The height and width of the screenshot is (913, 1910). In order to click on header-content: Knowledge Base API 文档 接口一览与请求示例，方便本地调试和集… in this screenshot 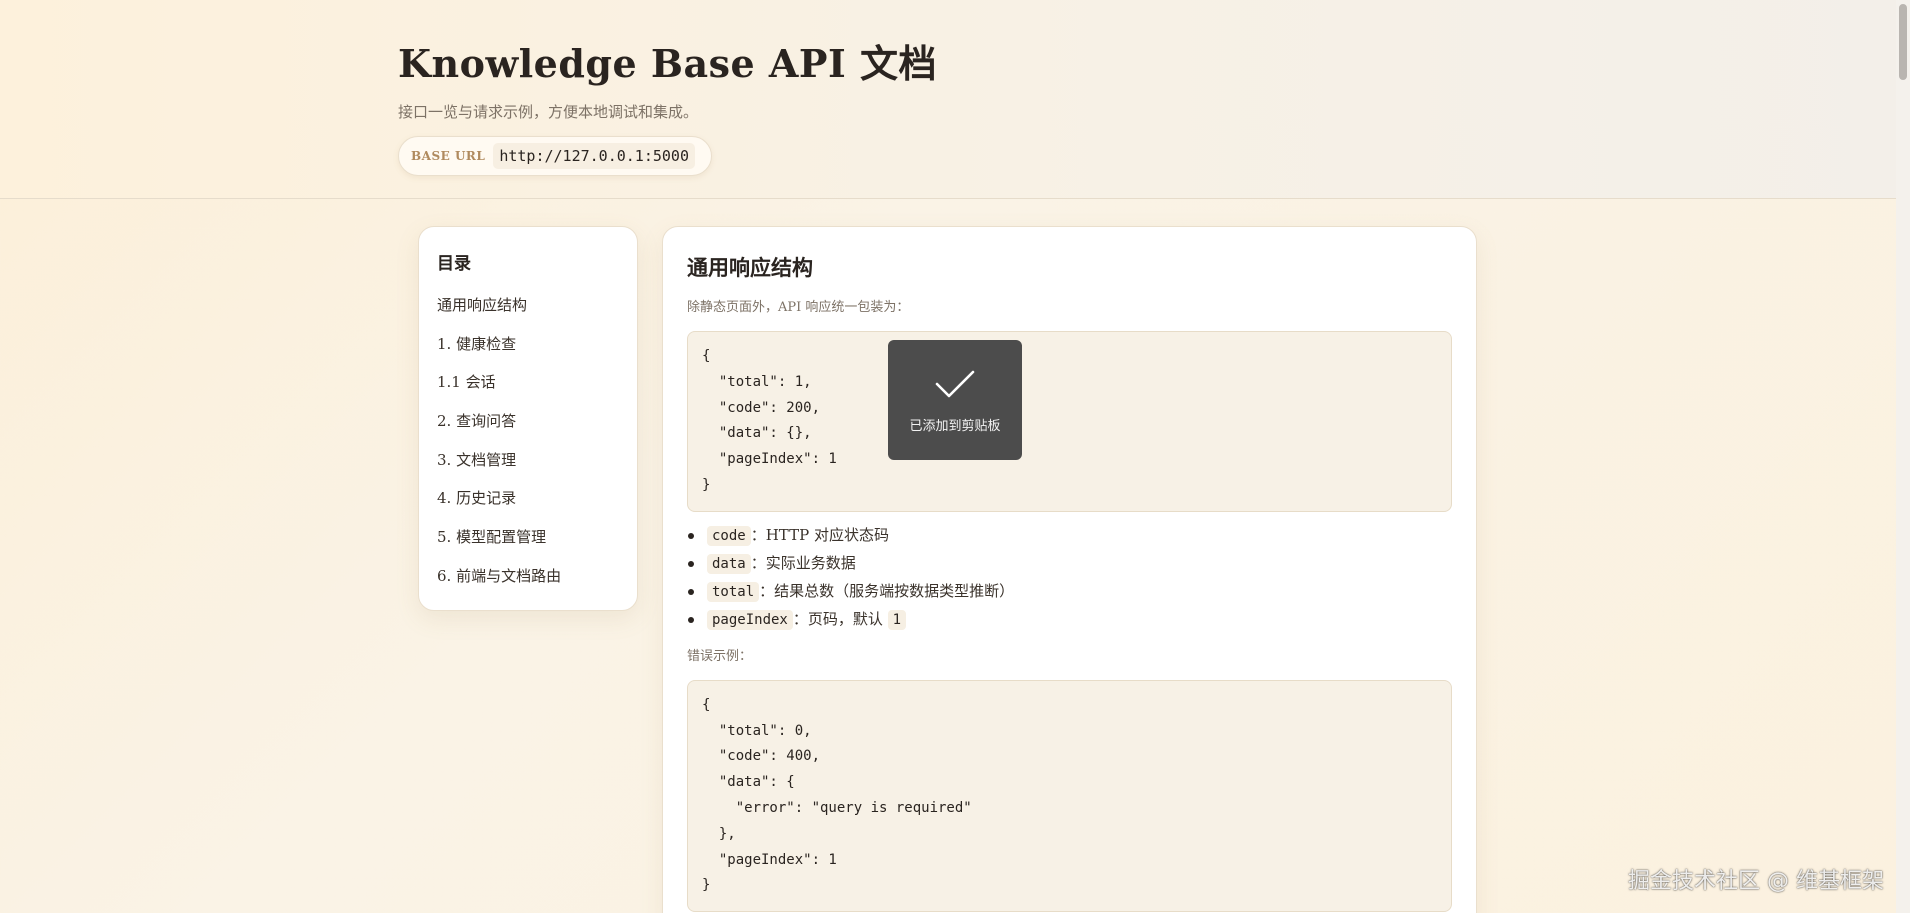, I will do `click(667, 109)`.